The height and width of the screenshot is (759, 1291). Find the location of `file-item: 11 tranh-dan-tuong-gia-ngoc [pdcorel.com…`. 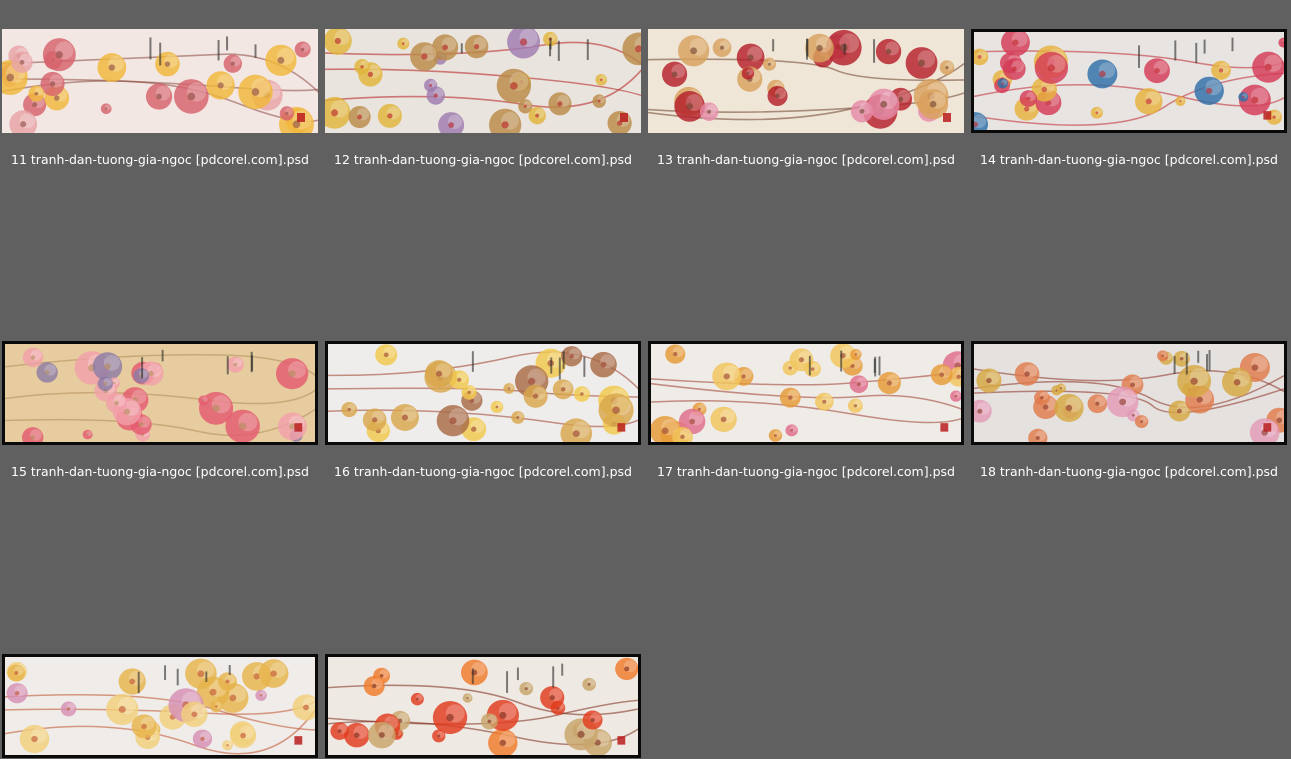

file-item: 11 tranh-dan-tuong-gia-ngoc [pdcorel.com… is located at coordinates (160, 99).